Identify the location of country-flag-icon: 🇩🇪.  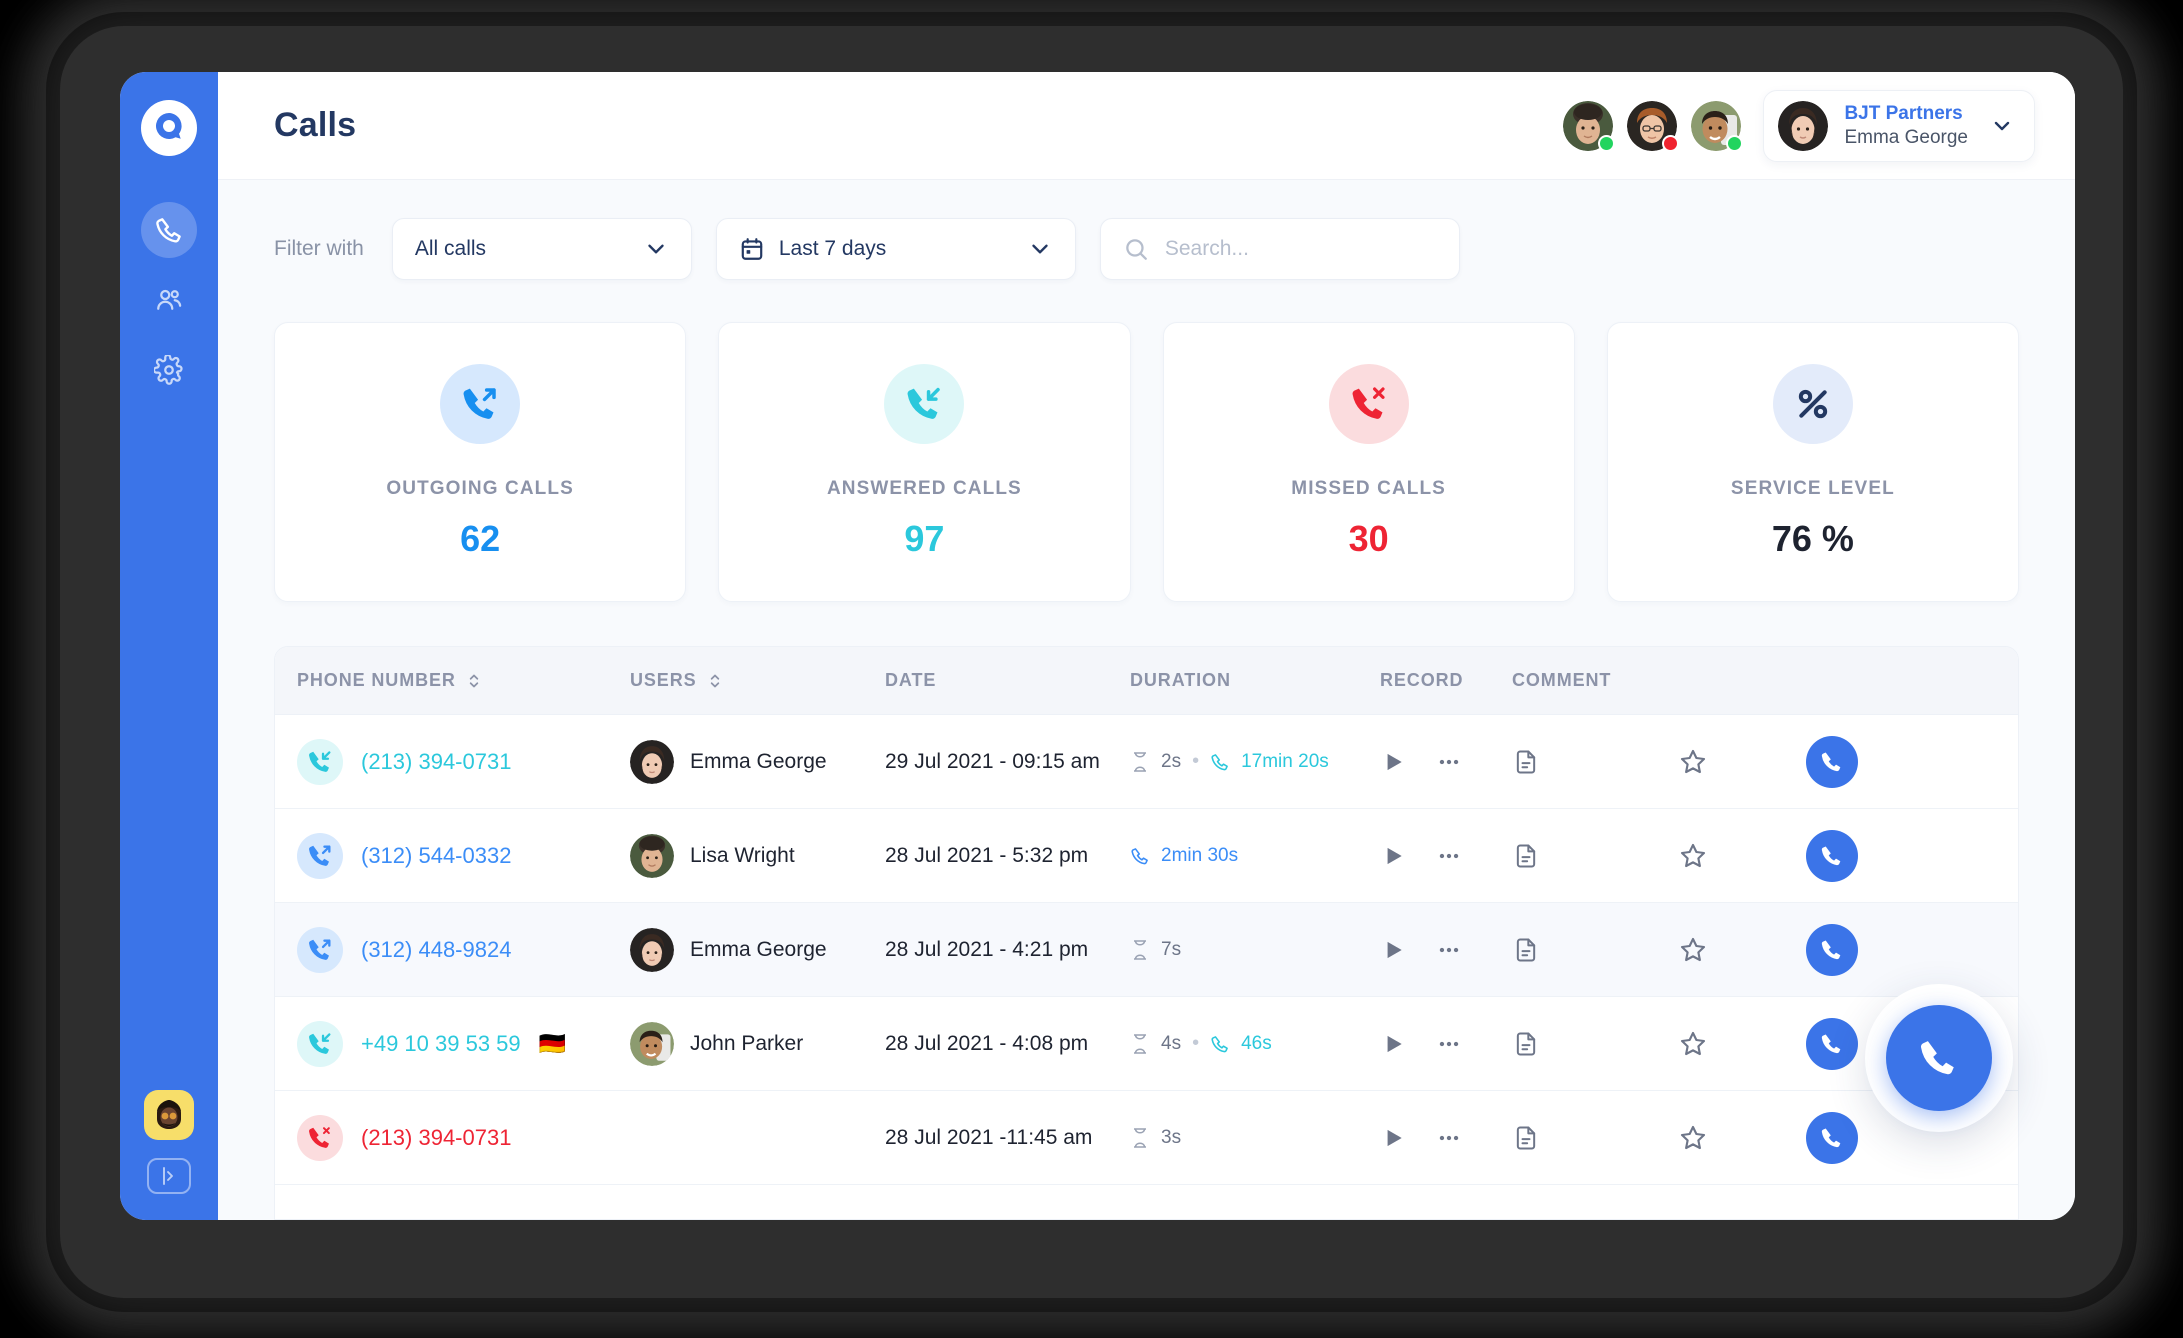
(552, 1043).